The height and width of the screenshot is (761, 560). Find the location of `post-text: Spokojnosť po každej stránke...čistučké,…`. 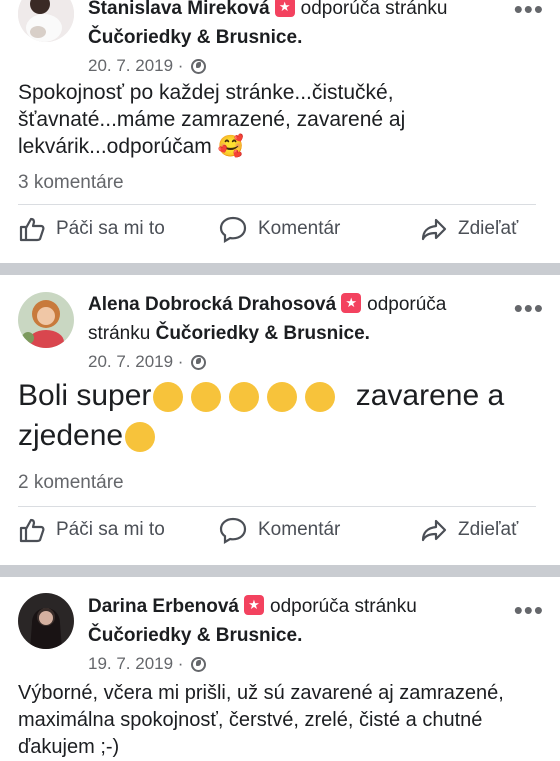

post-text: Spokojnosť po každej stránke...čistučké,… is located at coordinates (212, 119).